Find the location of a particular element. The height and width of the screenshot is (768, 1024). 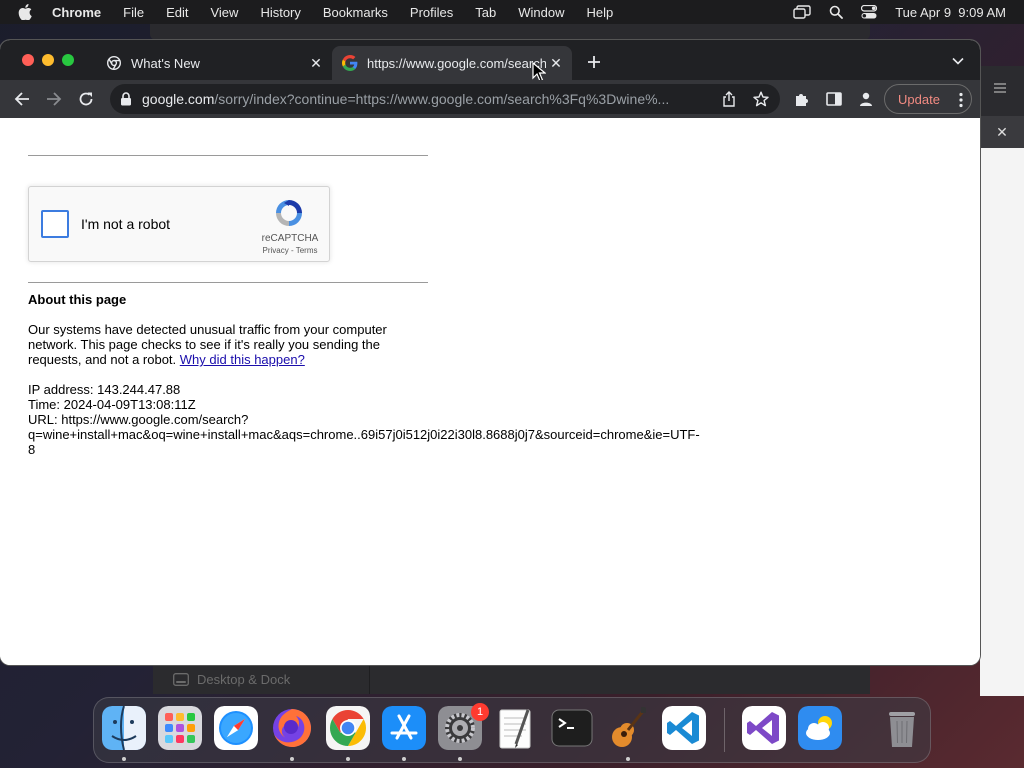

background-window-titlebar is located at coordinates (1002, 91).